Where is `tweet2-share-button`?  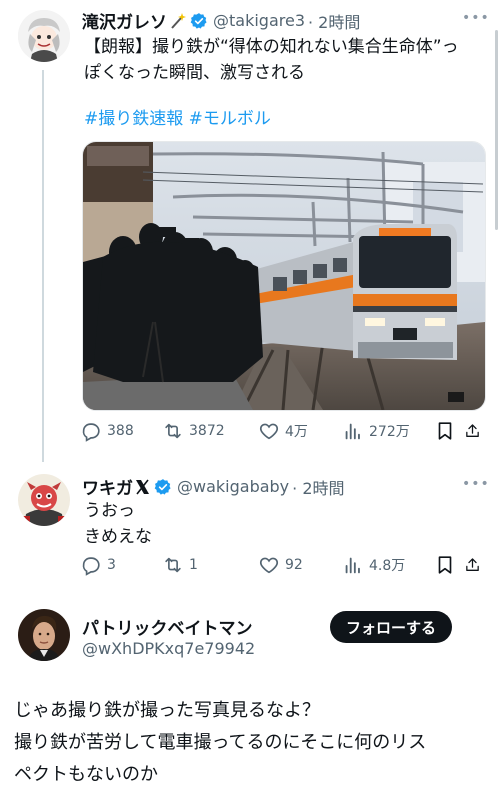 tweet2-share-button is located at coordinates (475, 565).